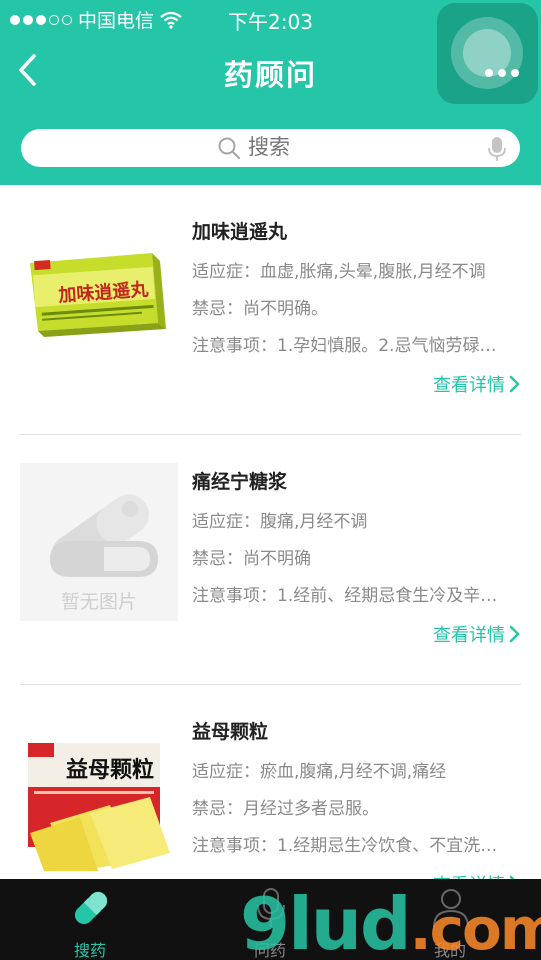  What do you see at coordinates (230, 732) in the screenshot?
I see `medicine-name: 益母颗粒` at bounding box center [230, 732].